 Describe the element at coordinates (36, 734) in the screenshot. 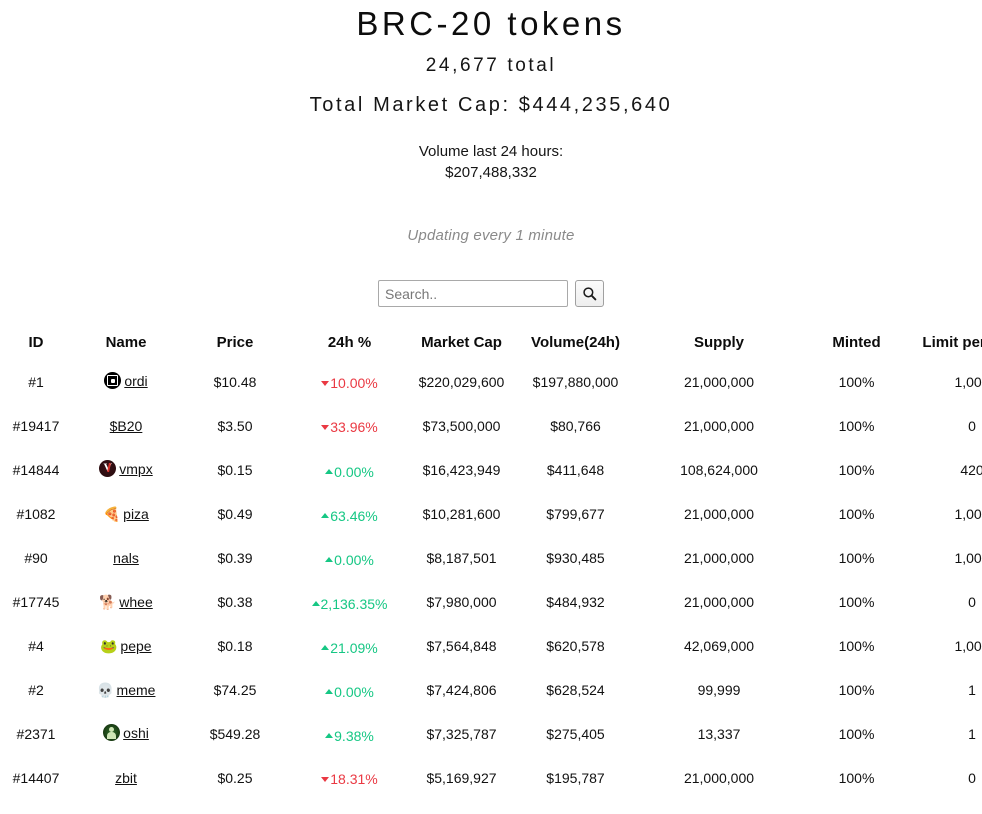

I see `token-id: #2371` at that location.